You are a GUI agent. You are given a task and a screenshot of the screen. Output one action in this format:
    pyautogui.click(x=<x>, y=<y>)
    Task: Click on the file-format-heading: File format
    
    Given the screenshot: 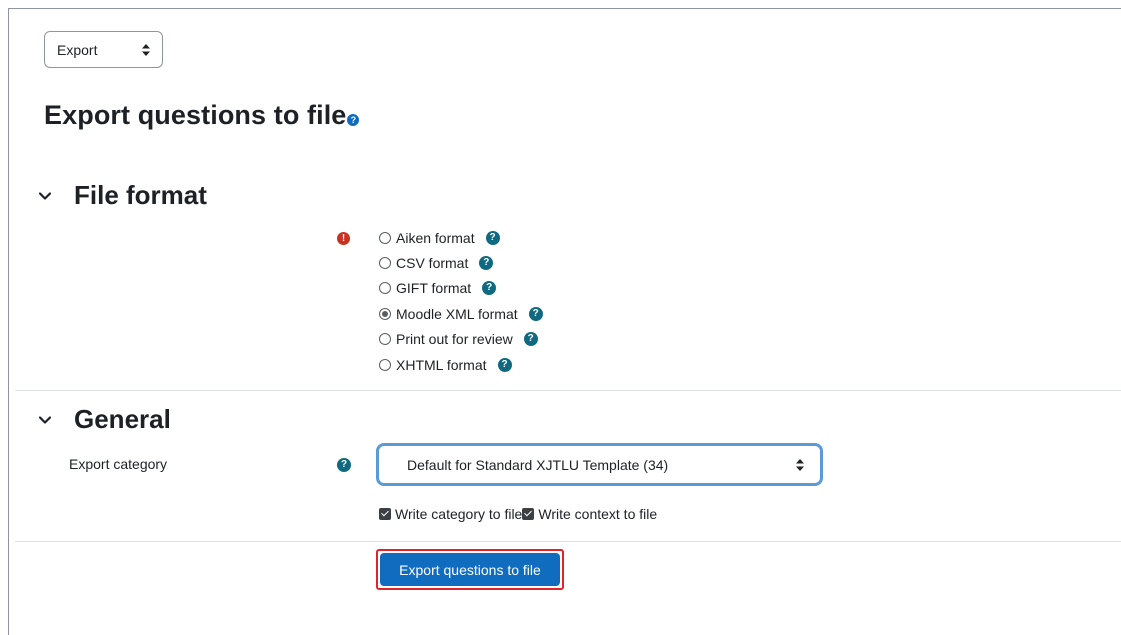 What is the action you would take?
    pyautogui.click(x=140, y=195)
    